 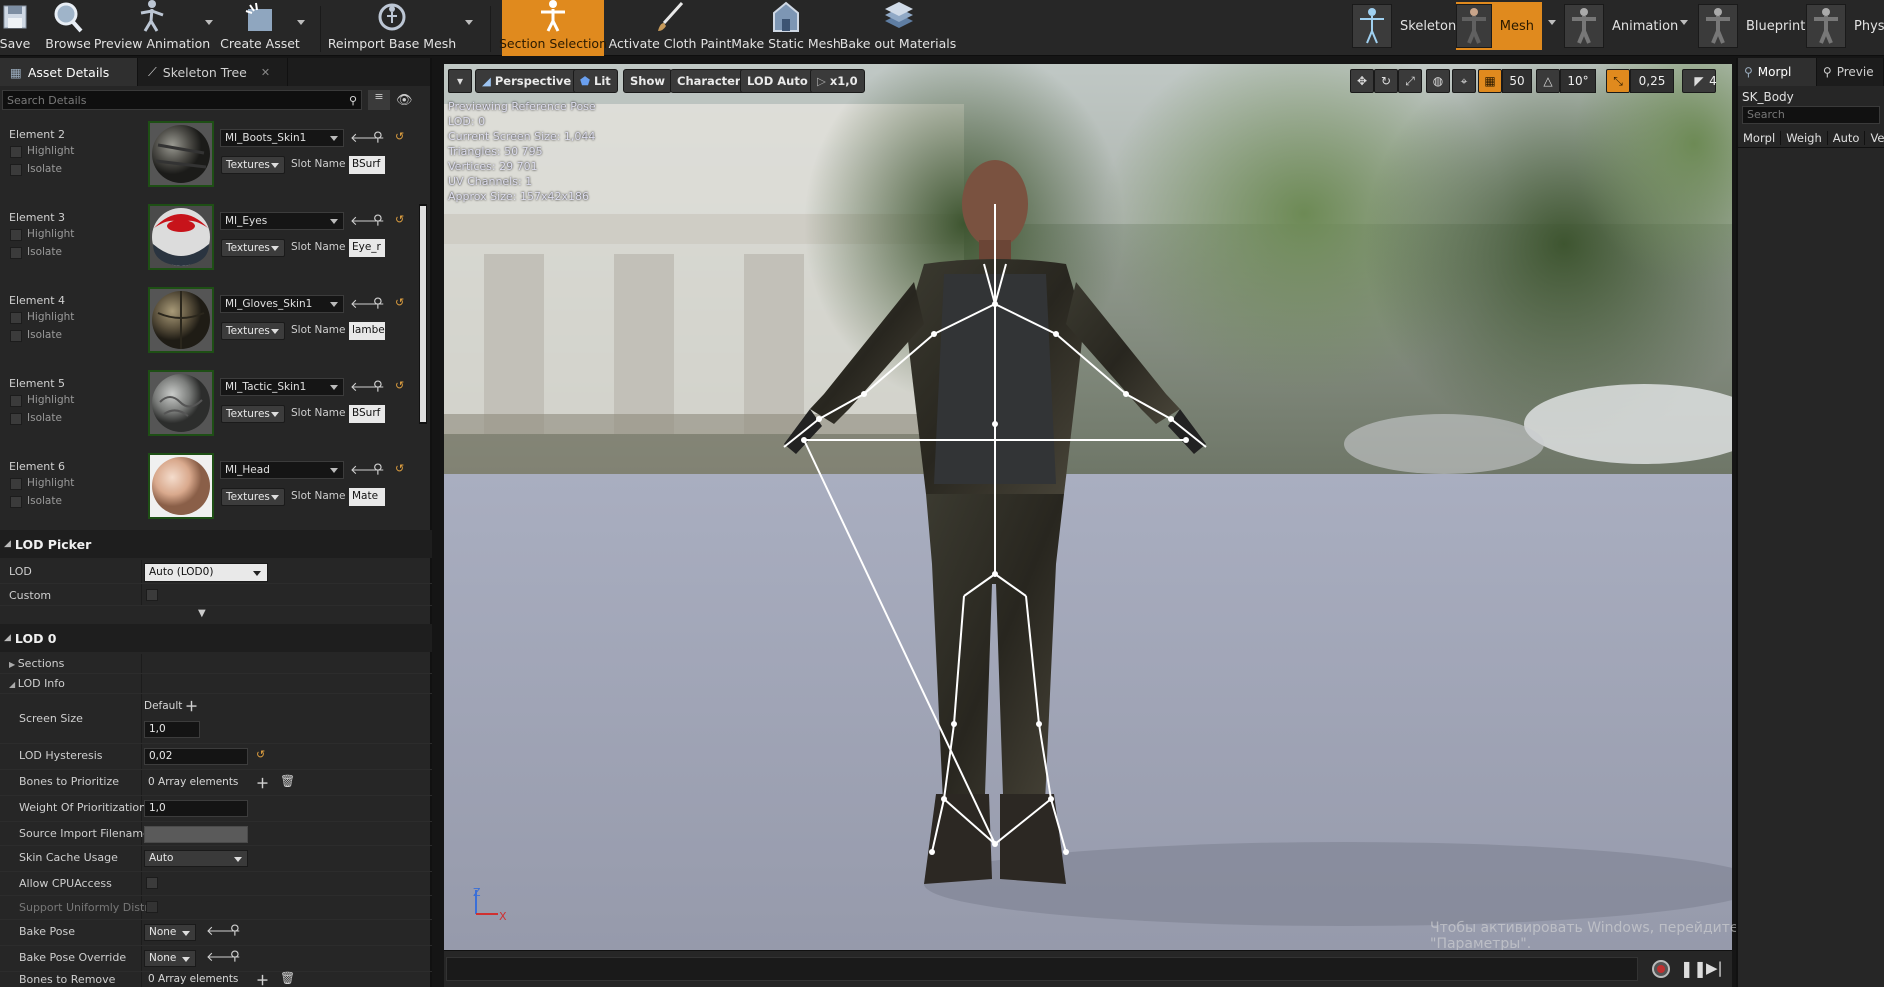 I want to click on pause-icon: ❚❚, so click(x=1693, y=968).